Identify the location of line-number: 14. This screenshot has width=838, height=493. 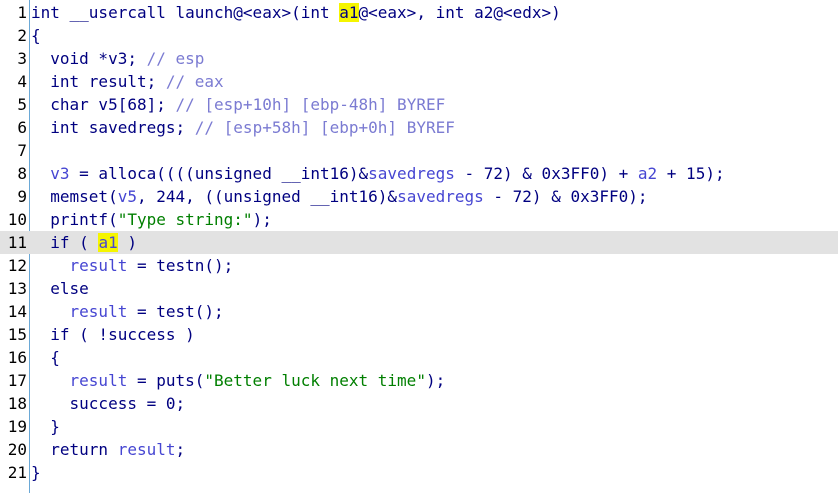
(17, 311).